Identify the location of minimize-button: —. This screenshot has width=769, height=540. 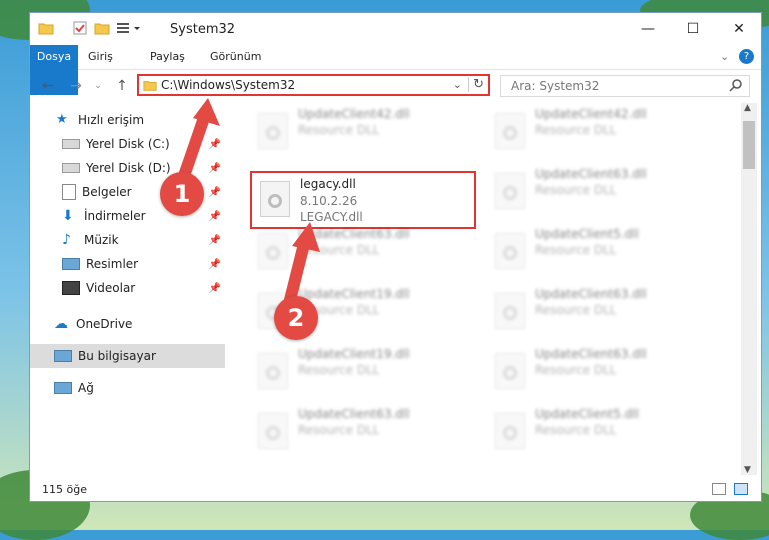
(648, 29).